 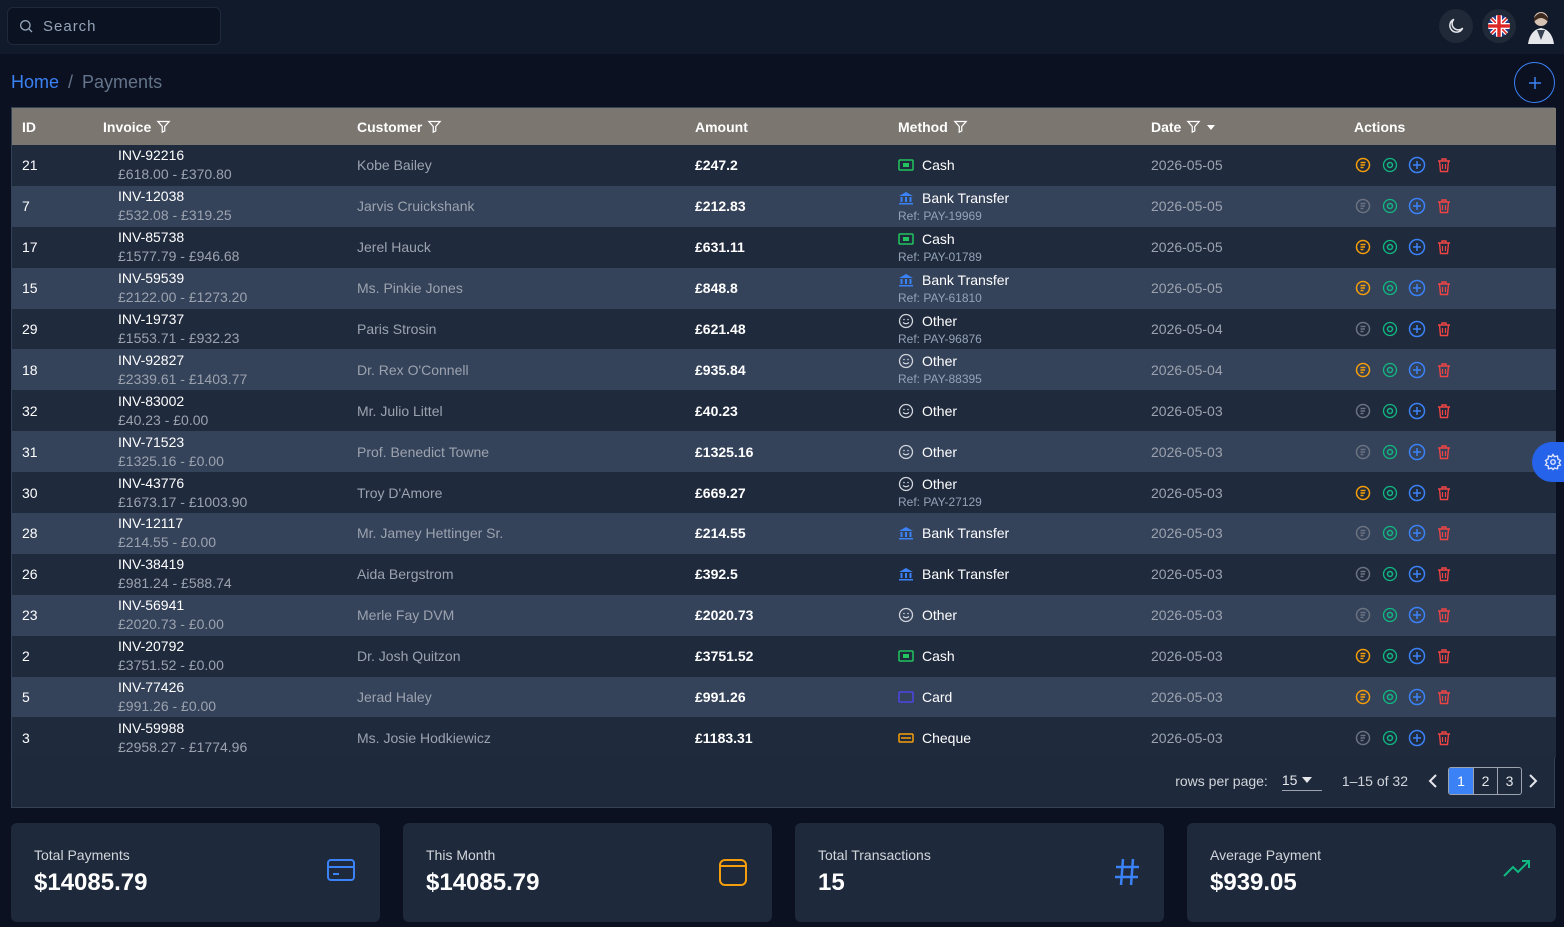 What do you see at coordinates (232, 523) in the screenshot?
I see `invoice-number: INV-12117` at bounding box center [232, 523].